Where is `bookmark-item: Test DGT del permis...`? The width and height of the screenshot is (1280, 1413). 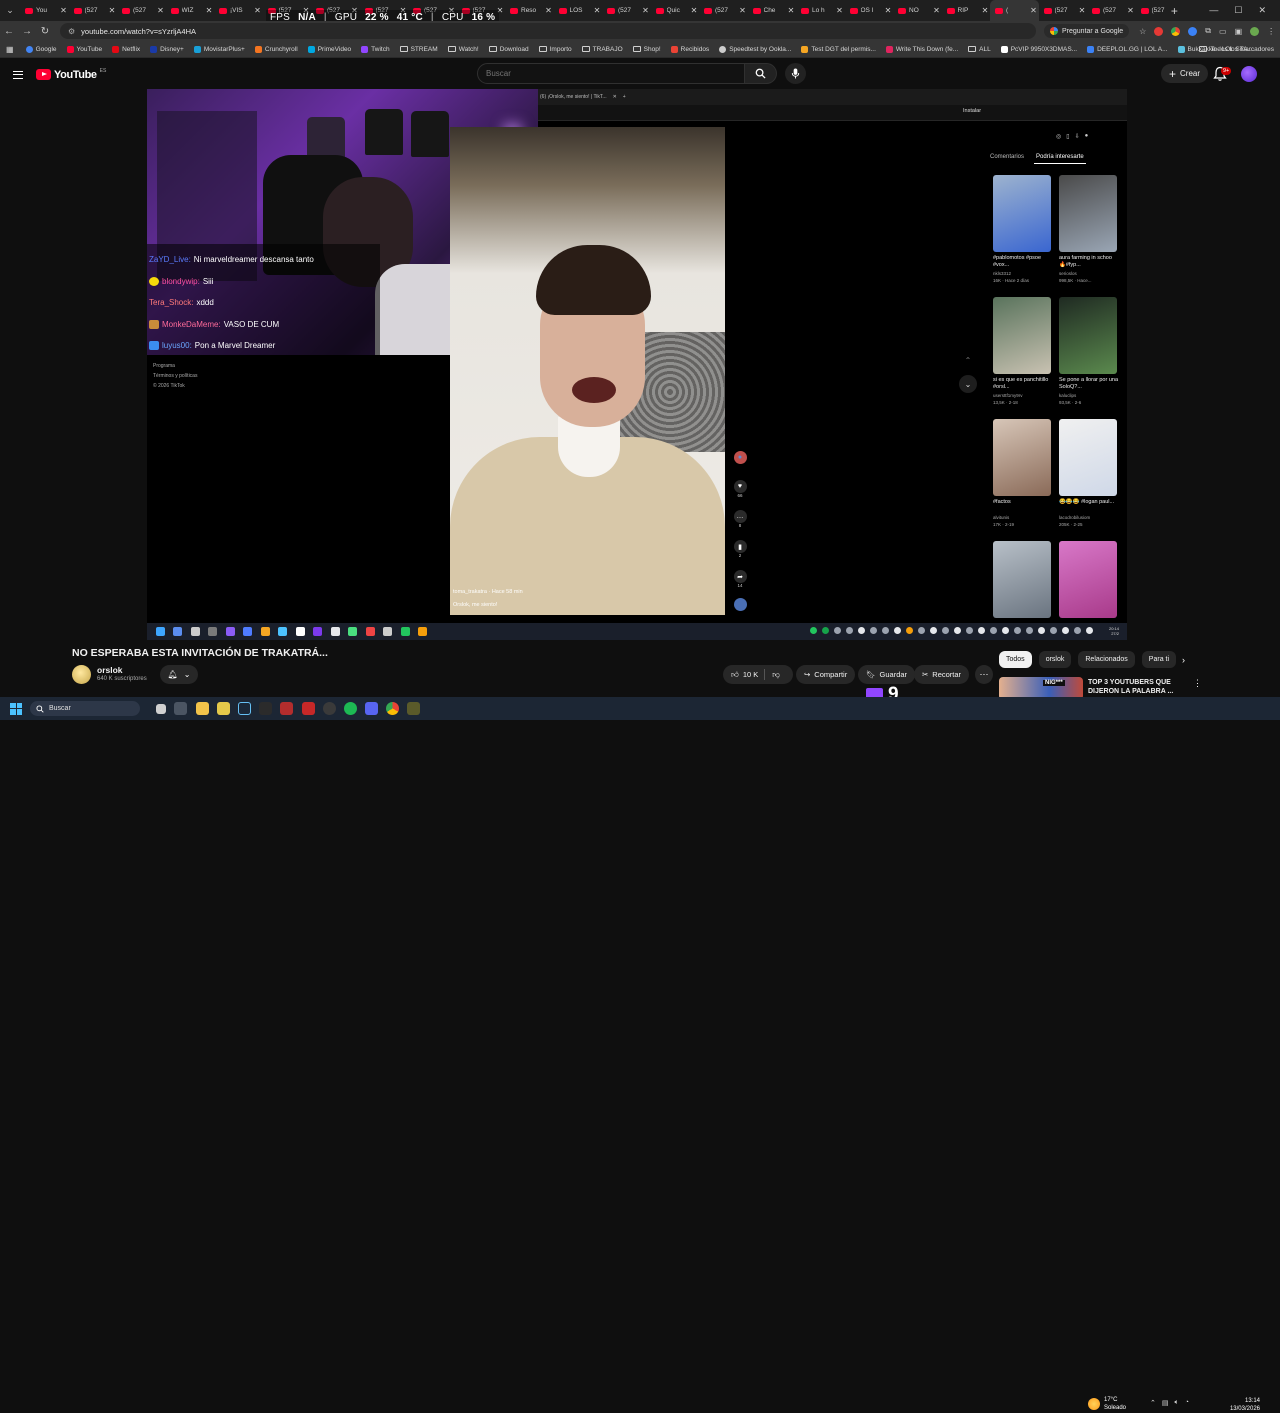 bookmark-item: Test DGT del permis... is located at coordinates (838, 49).